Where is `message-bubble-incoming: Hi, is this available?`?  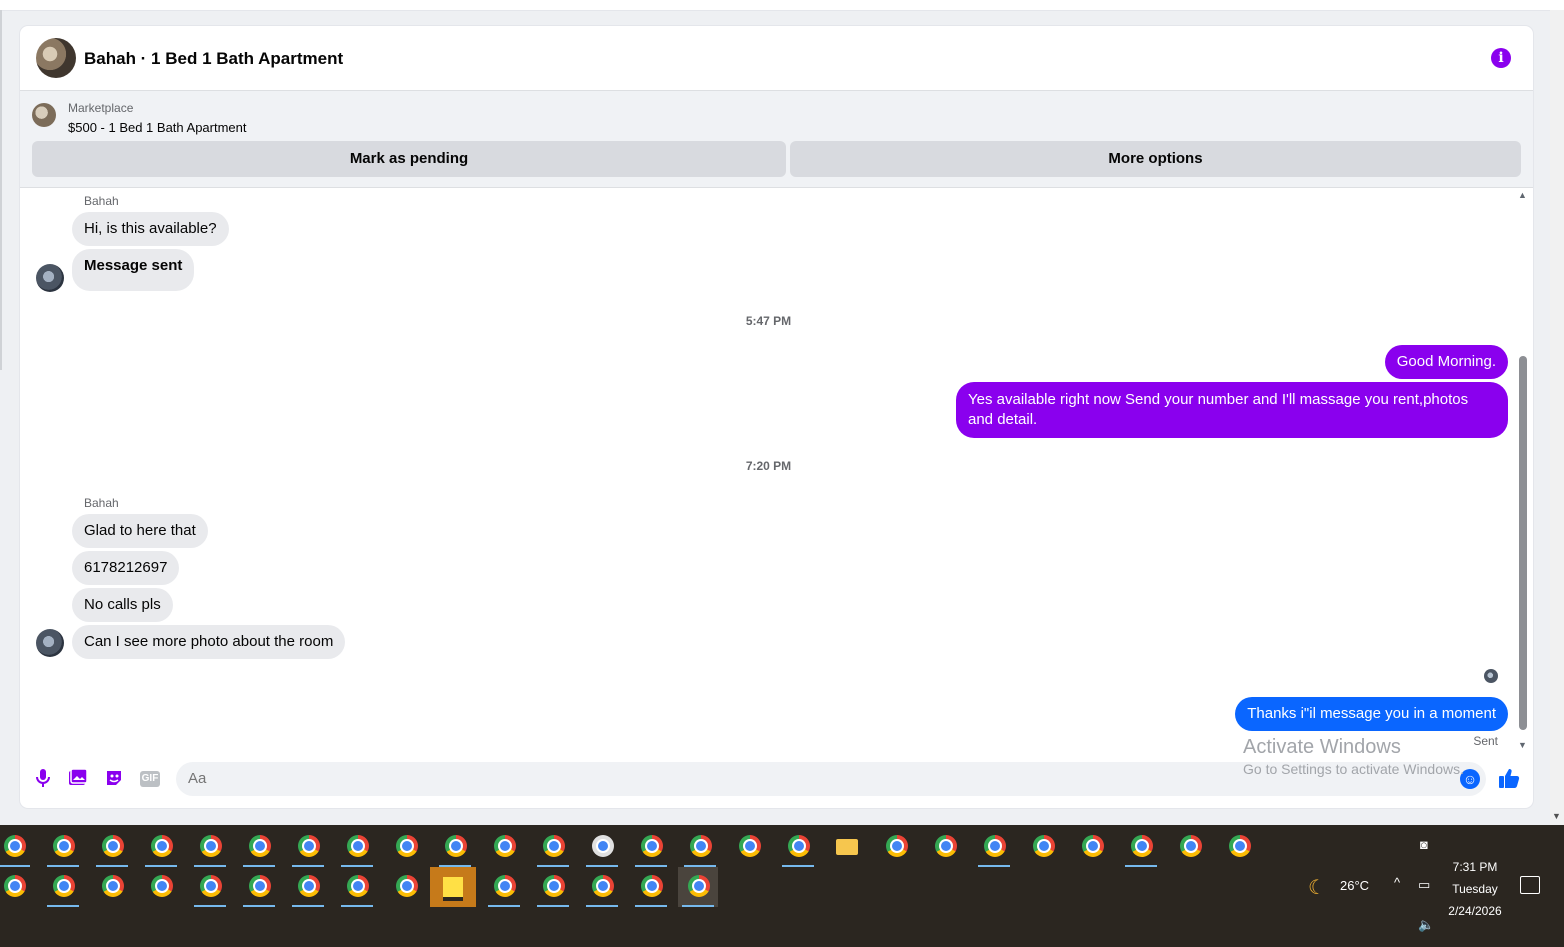 message-bubble-incoming: Hi, is this available? is located at coordinates (150, 229).